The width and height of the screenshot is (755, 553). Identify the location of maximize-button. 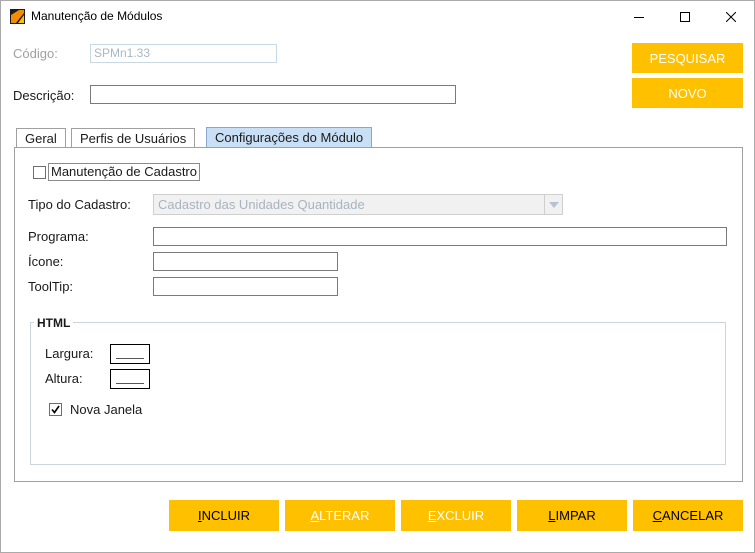
(685, 16).